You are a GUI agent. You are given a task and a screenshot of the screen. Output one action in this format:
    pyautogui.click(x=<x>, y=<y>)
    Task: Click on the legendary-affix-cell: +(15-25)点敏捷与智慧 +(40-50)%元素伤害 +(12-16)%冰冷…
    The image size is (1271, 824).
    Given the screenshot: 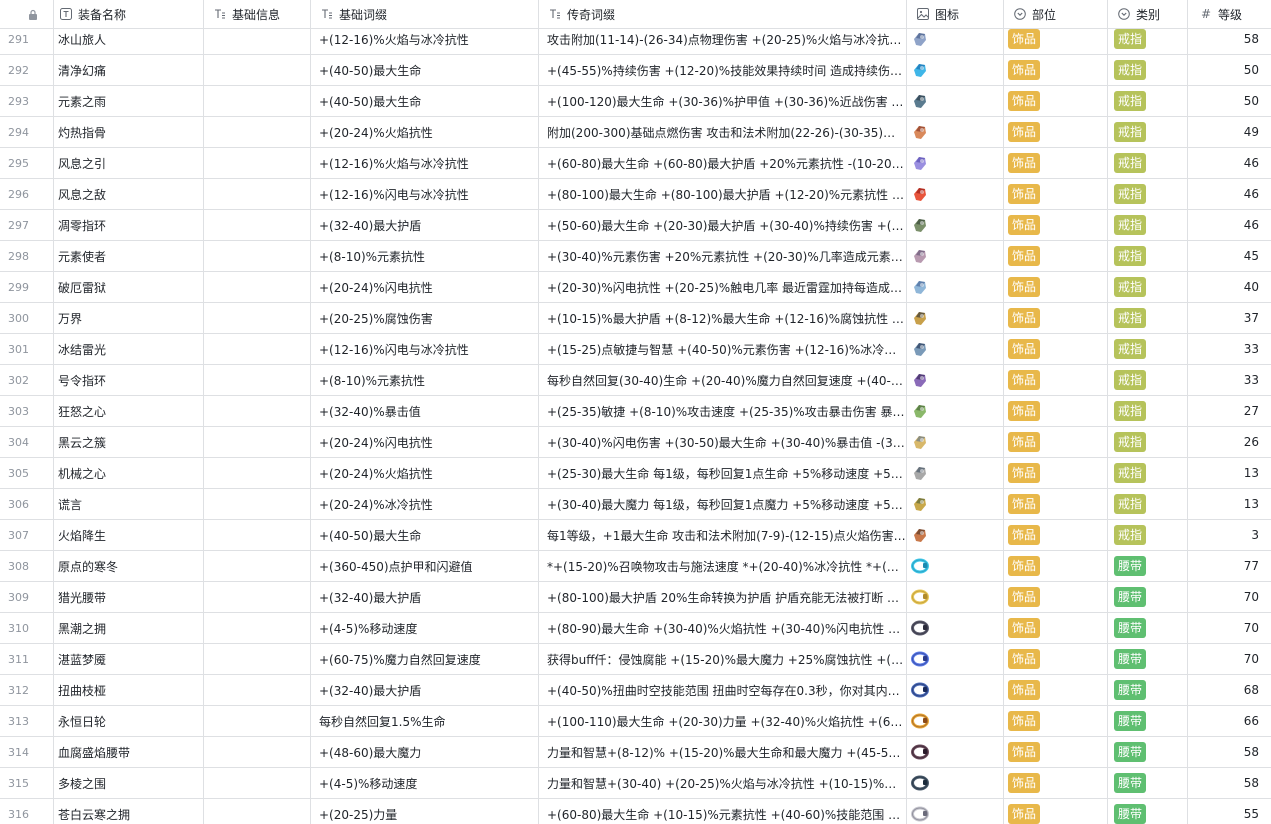 What is the action you would take?
    pyautogui.click(x=723, y=349)
    